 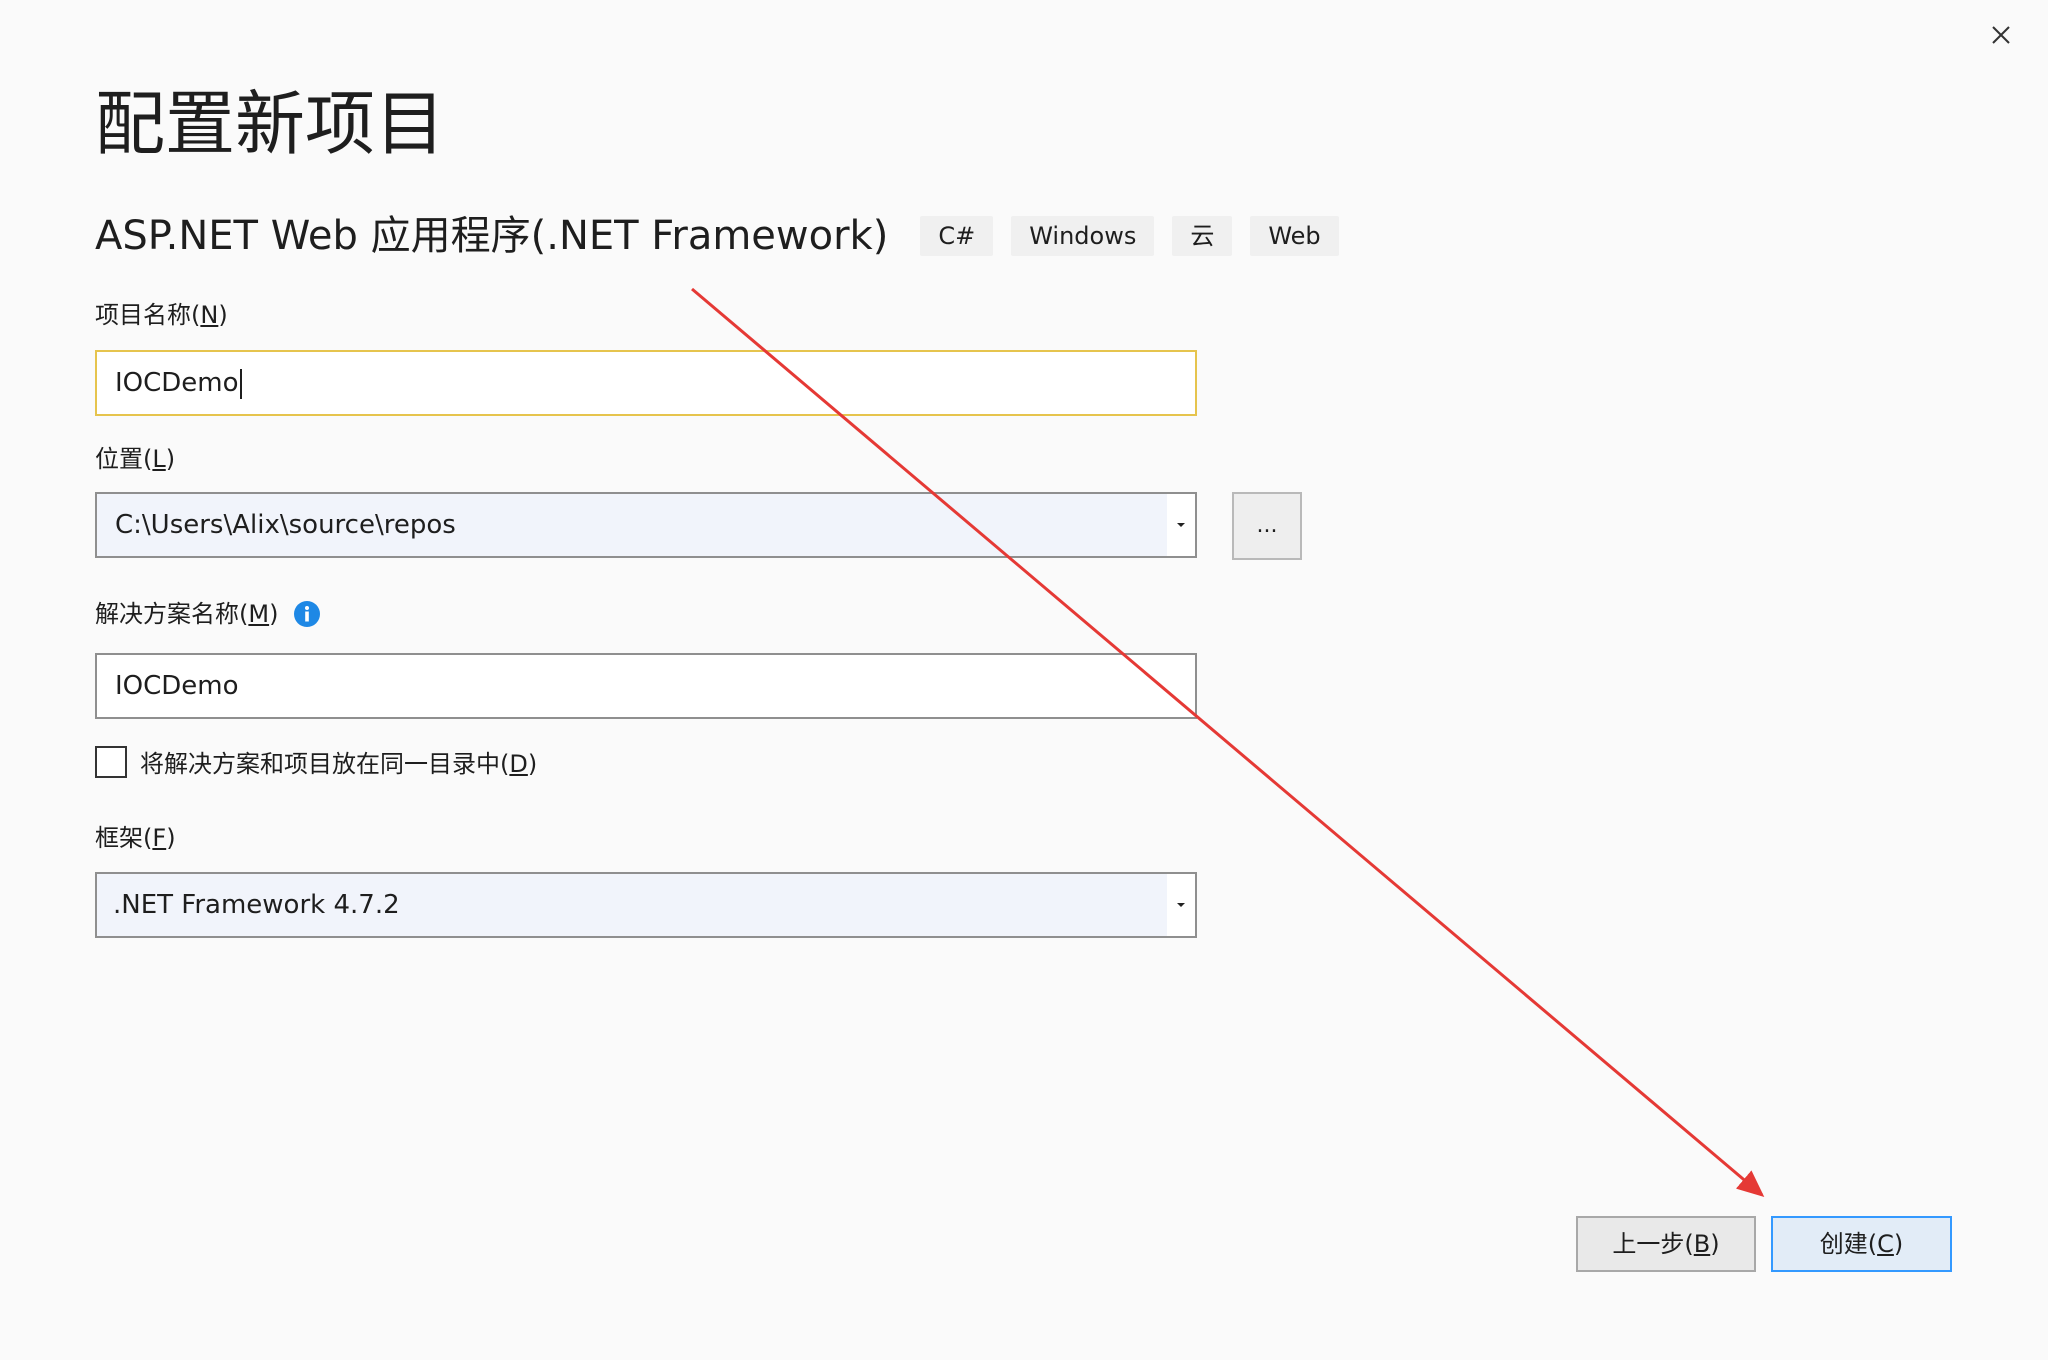 What do you see at coordinates (1202, 236) in the screenshot?
I see `tag-cloud: 云` at bounding box center [1202, 236].